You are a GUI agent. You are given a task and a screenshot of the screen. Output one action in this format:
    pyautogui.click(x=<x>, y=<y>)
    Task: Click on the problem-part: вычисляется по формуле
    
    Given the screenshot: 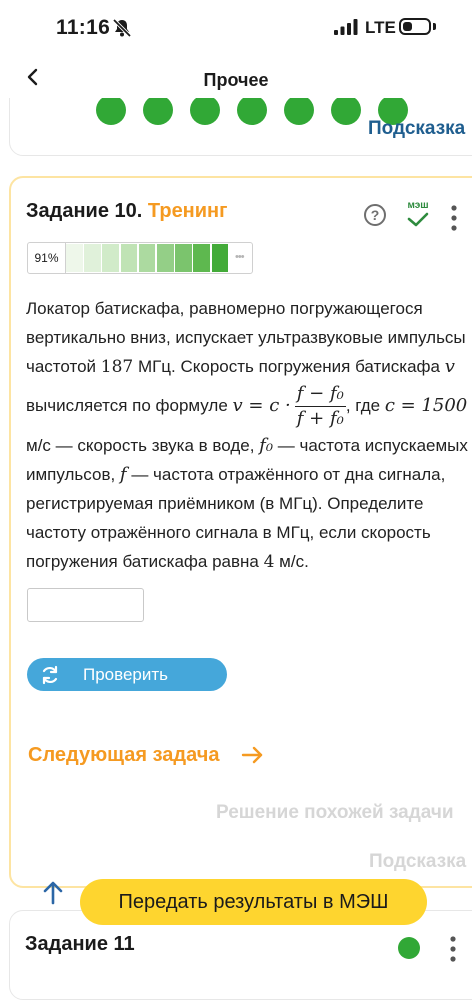 What is the action you would take?
    pyautogui.click(x=129, y=405)
    